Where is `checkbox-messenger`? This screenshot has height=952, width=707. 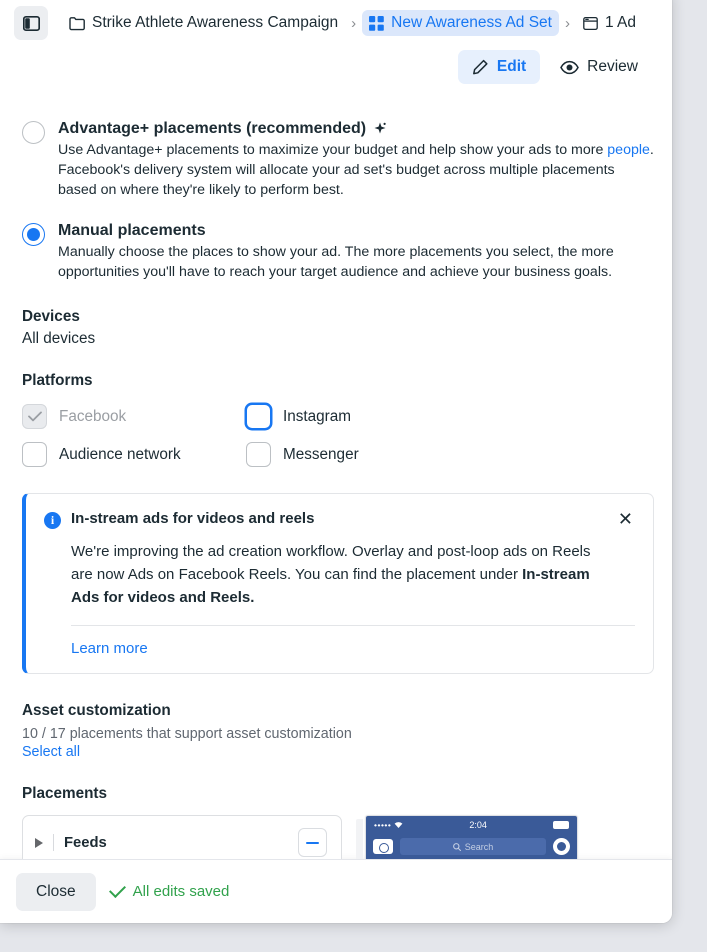 checkbox-messenger is located at coordinates (258, 454).